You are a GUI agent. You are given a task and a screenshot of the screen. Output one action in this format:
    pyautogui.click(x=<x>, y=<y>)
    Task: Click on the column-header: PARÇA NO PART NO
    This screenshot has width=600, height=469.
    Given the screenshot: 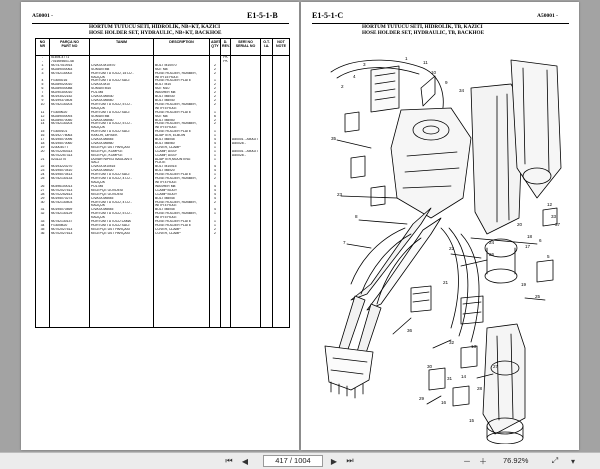 What is the action you would take?
    pyautogui.click(x=69, y=47)
    